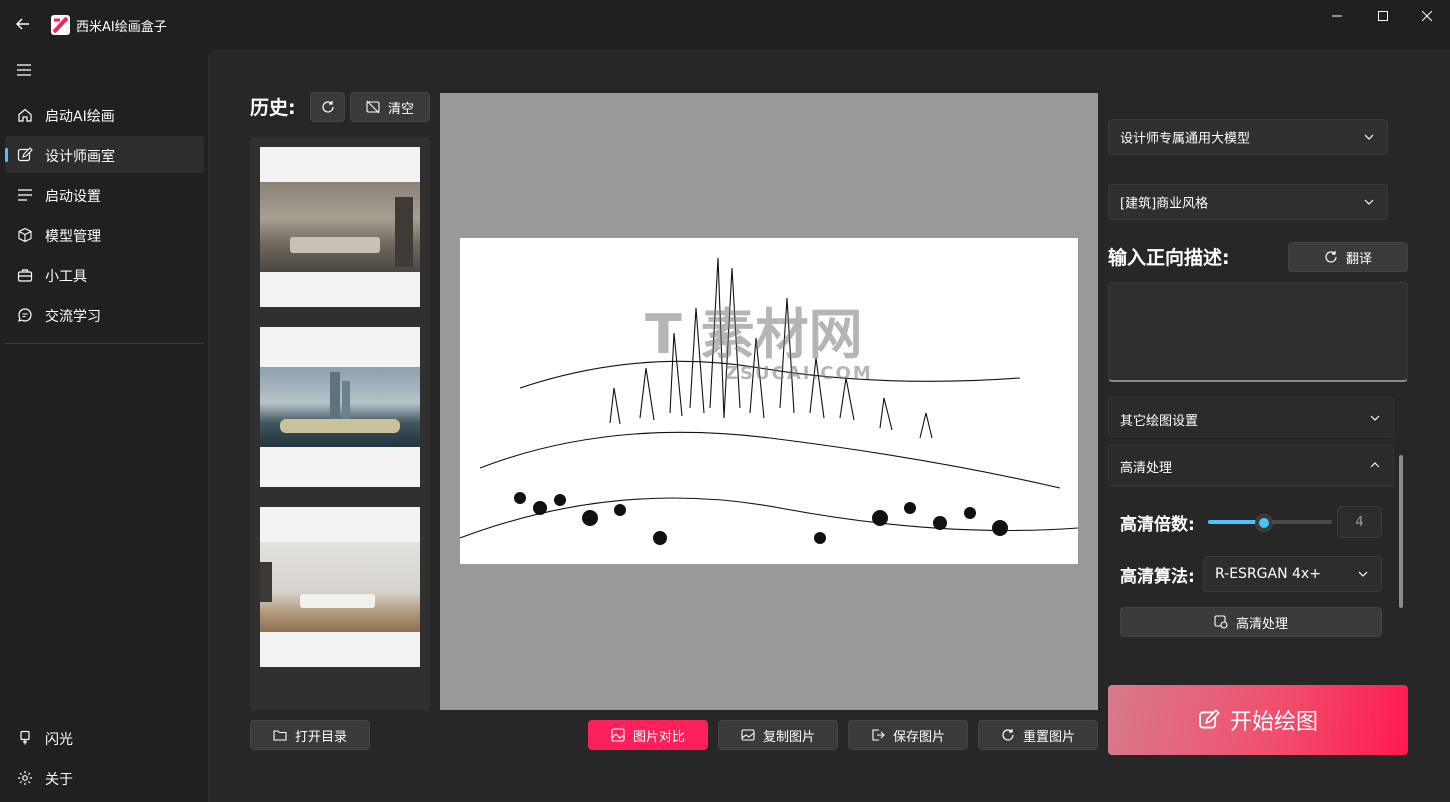 The image size is (1450, 802). I want to click on no-image-icon, so click(373, 107).